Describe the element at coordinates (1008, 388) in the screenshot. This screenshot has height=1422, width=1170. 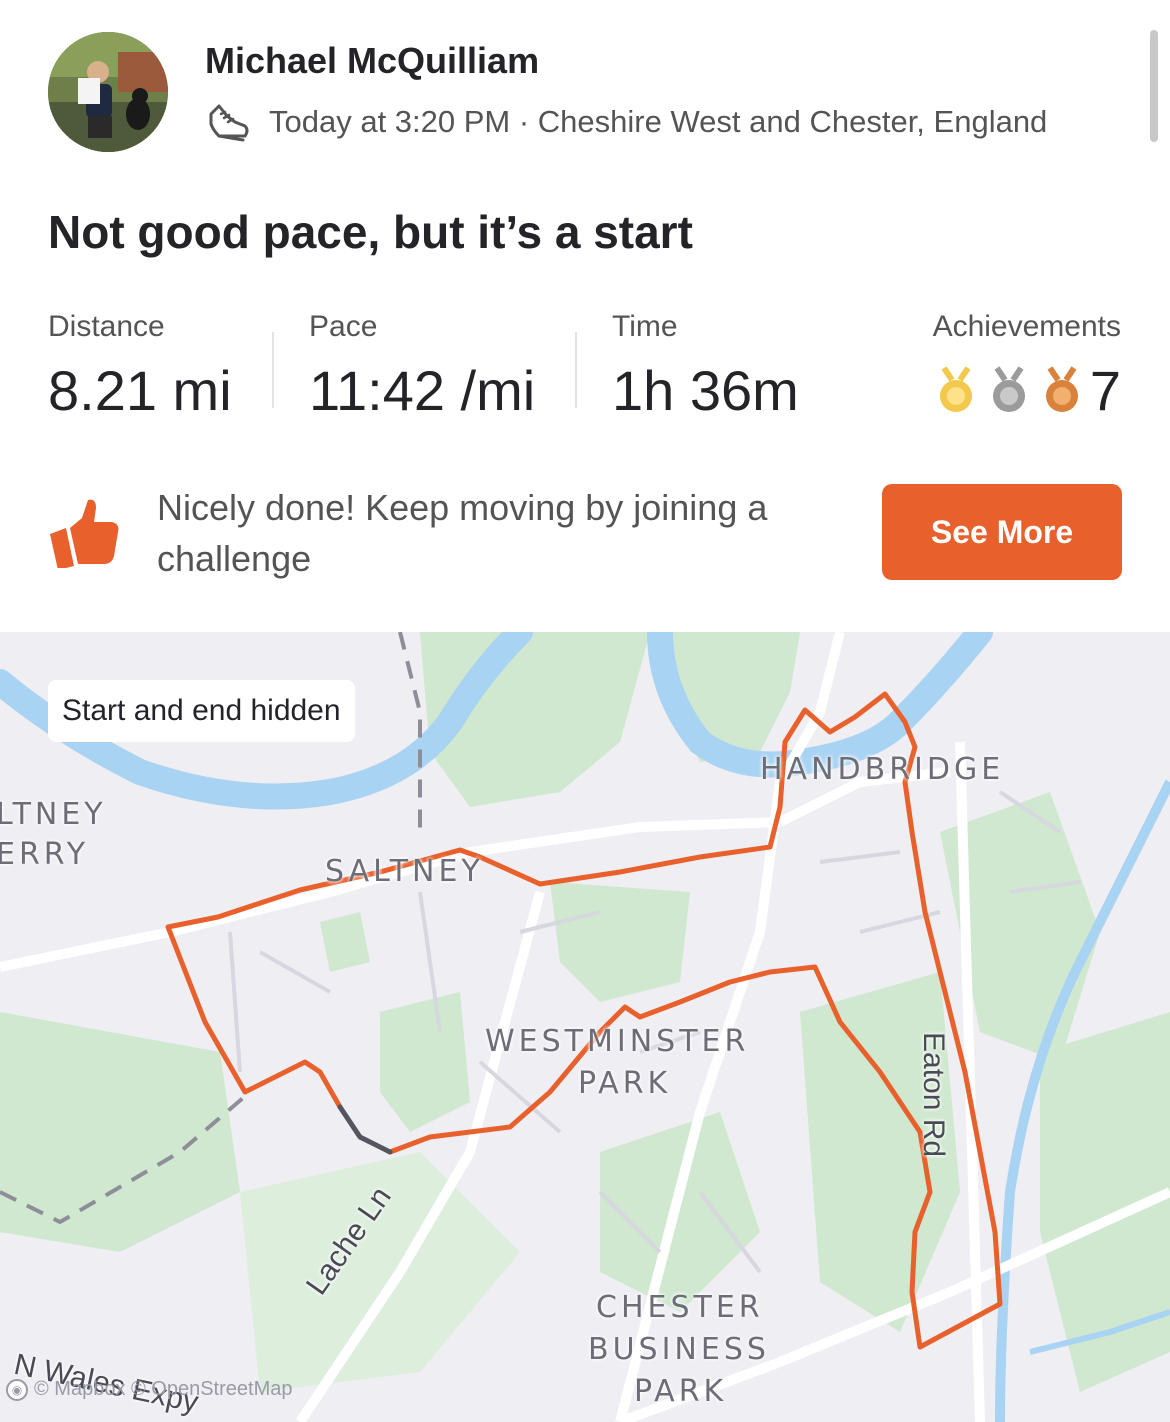
I see `silver-medal-icon` at that location.